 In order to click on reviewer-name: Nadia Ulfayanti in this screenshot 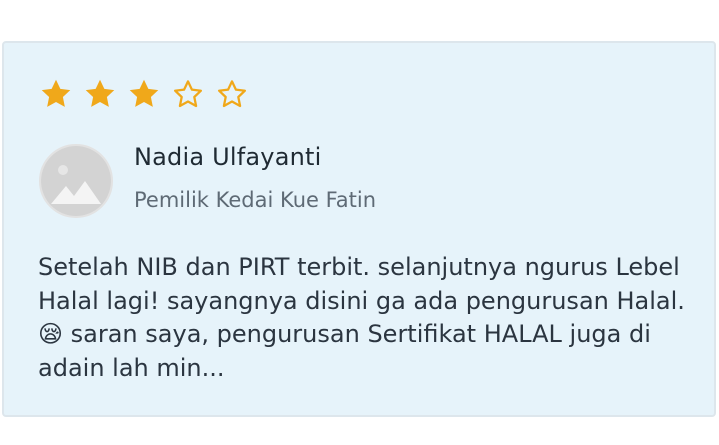, I will do `click(228, 157)`.